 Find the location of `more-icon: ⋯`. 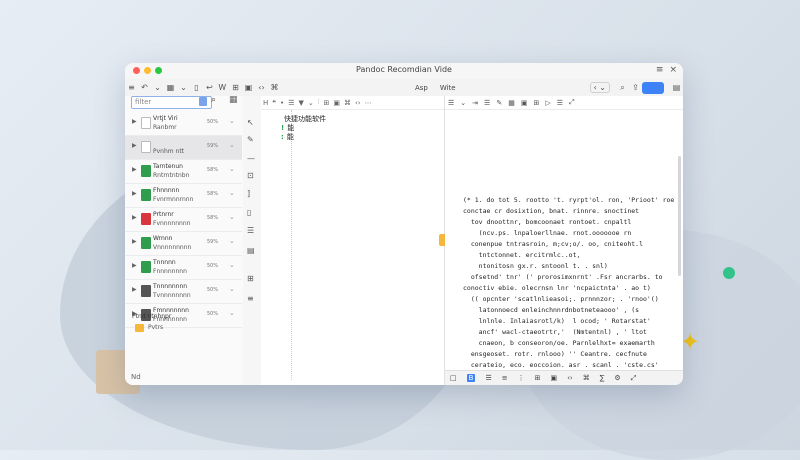

more-icon: ⋯ is located at coordinates (368, 103).